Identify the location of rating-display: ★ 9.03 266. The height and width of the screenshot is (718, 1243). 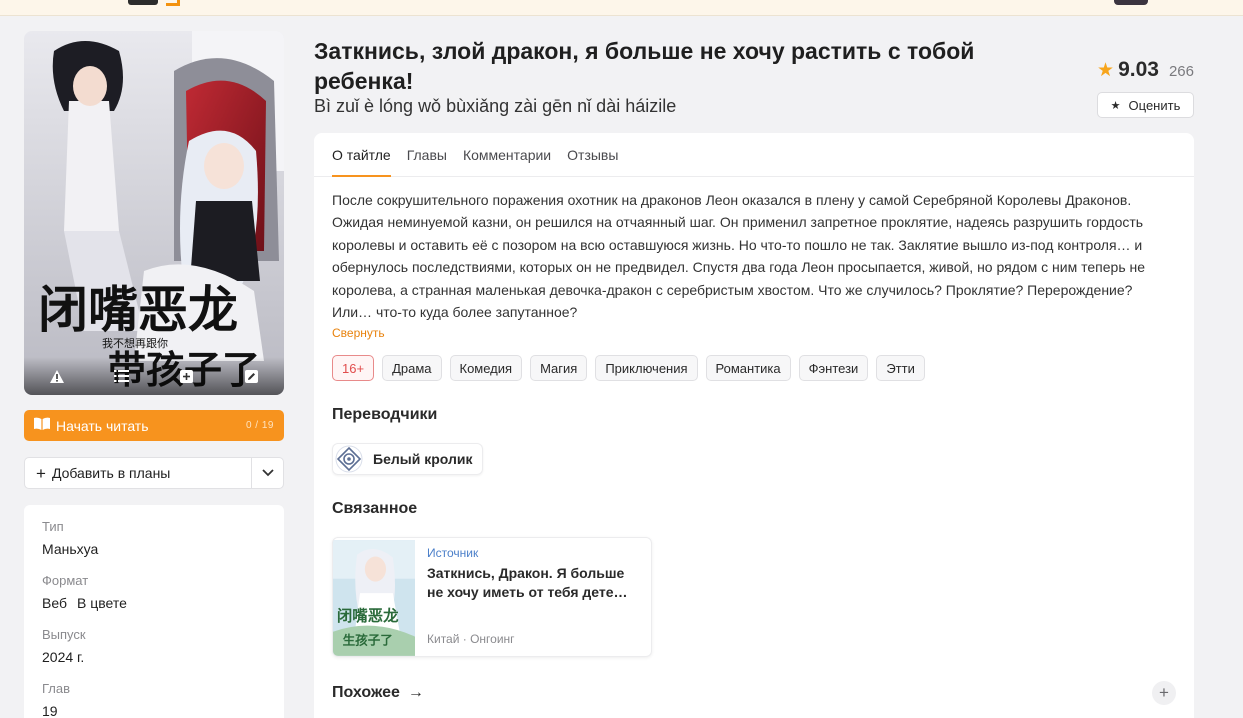
(1141, 70).